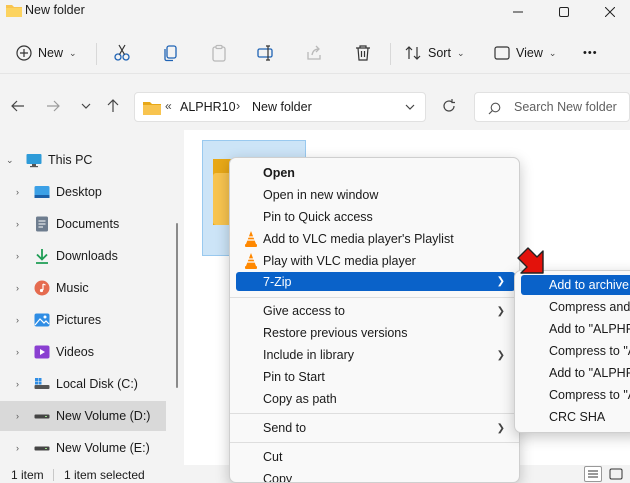  What do you see at coordinates (358, 239) in the screenshot?
I see `menu-item-label: Add to VLC media player's Playlist` at bounding box center [358, 239].